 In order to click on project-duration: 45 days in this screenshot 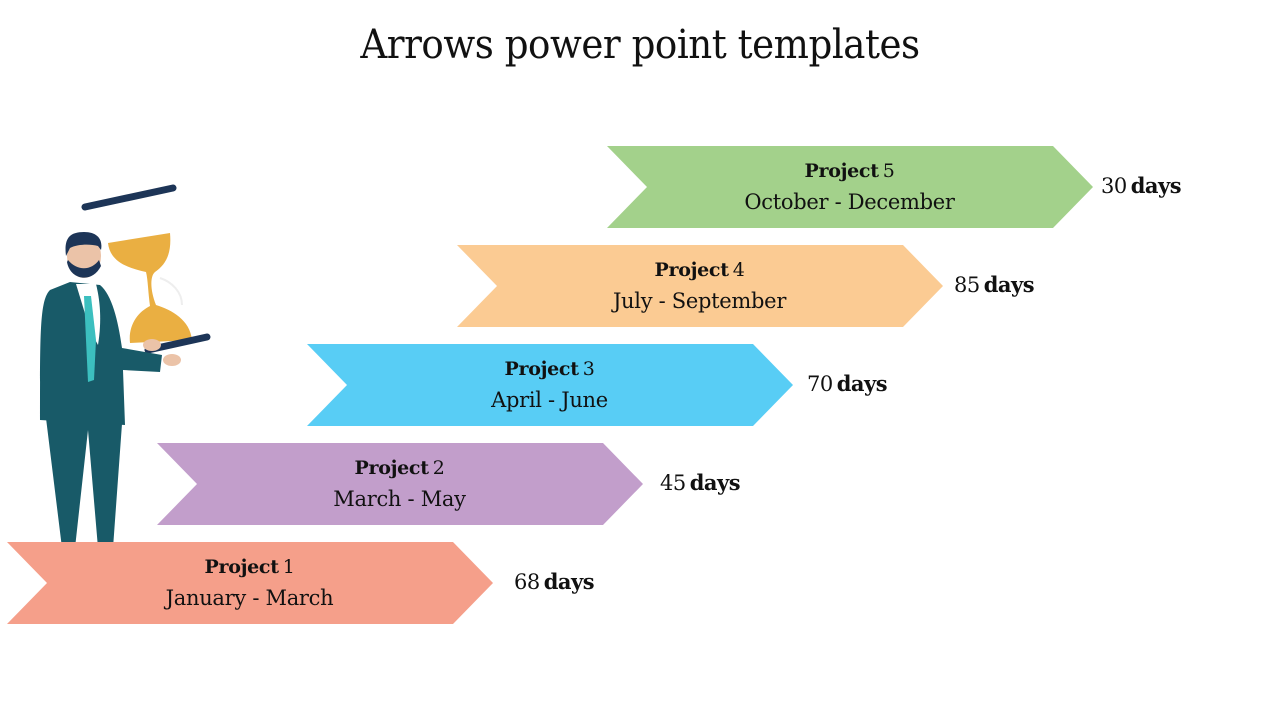, I will do `click(700, 482)`.